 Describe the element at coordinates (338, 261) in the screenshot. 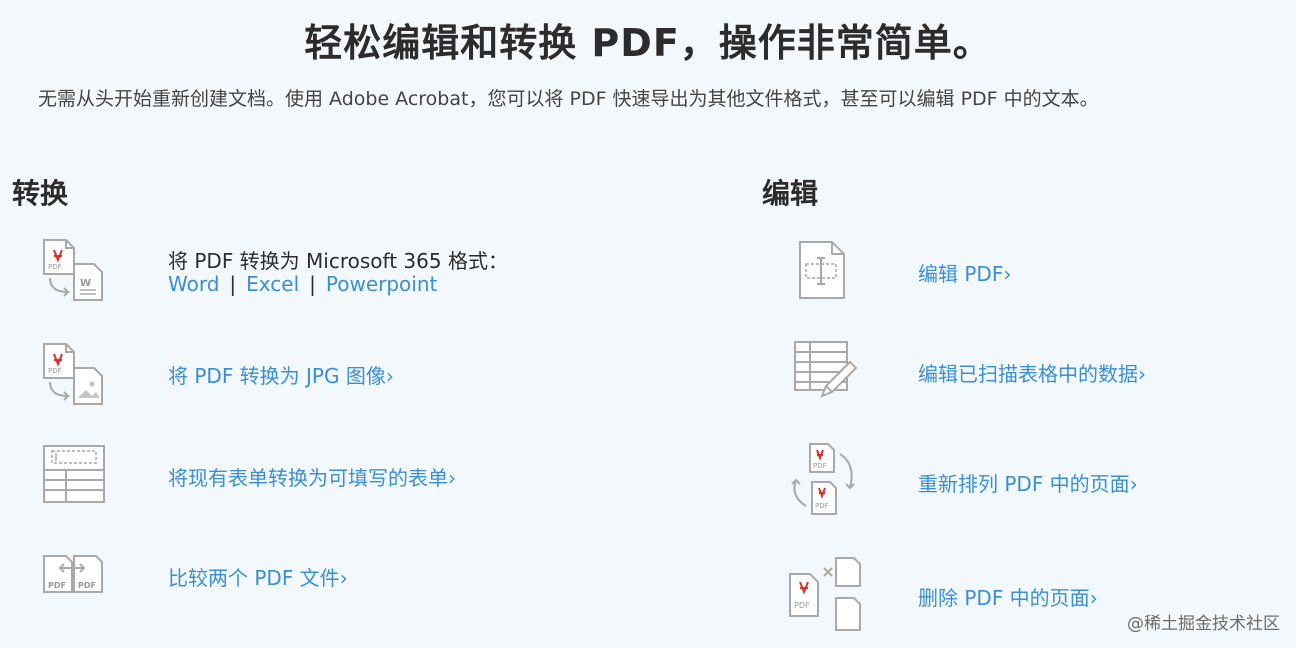

I see `office-convert-text: 将 PDF 转换为 Microsoft 365 格式：` at that location.